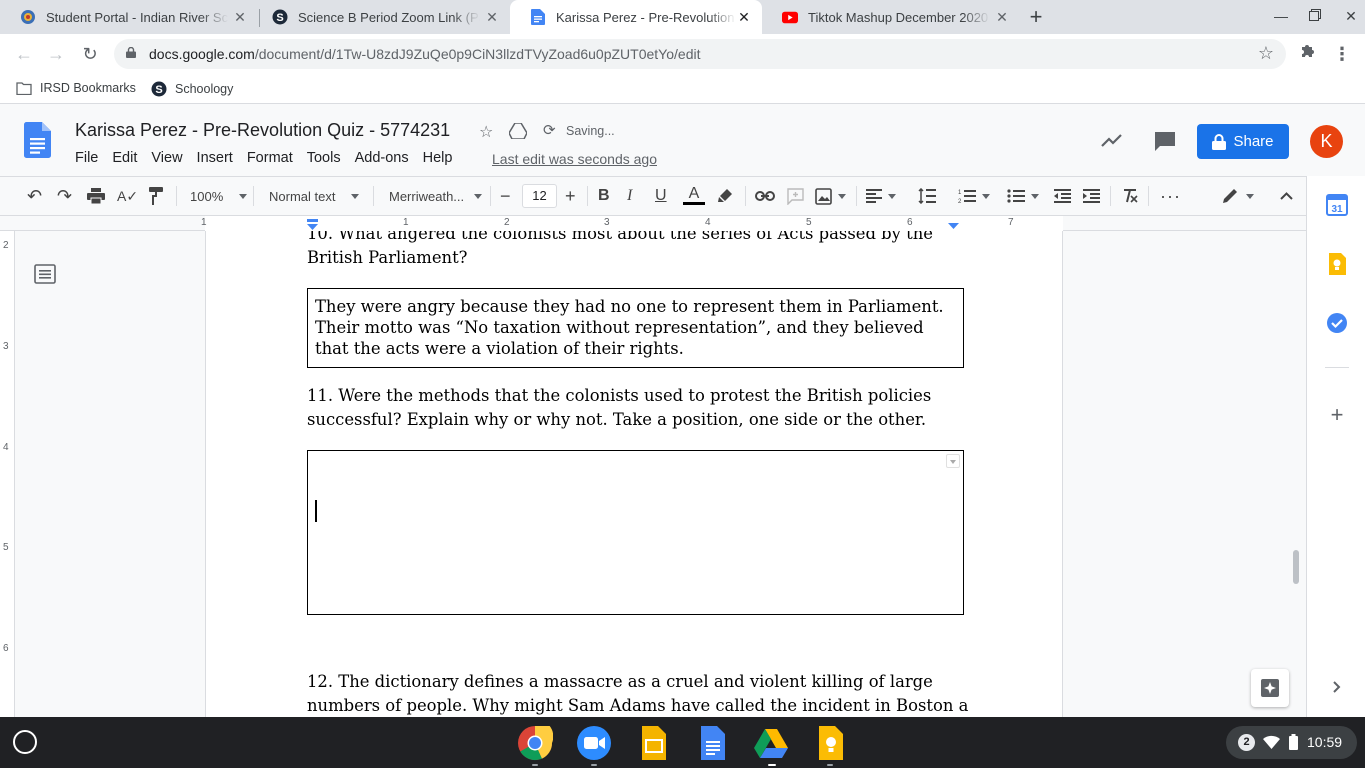  What do you see at coordinates (712, 743) in the screenshot?
I see `docs-icon` at bounding box center [712, 743].